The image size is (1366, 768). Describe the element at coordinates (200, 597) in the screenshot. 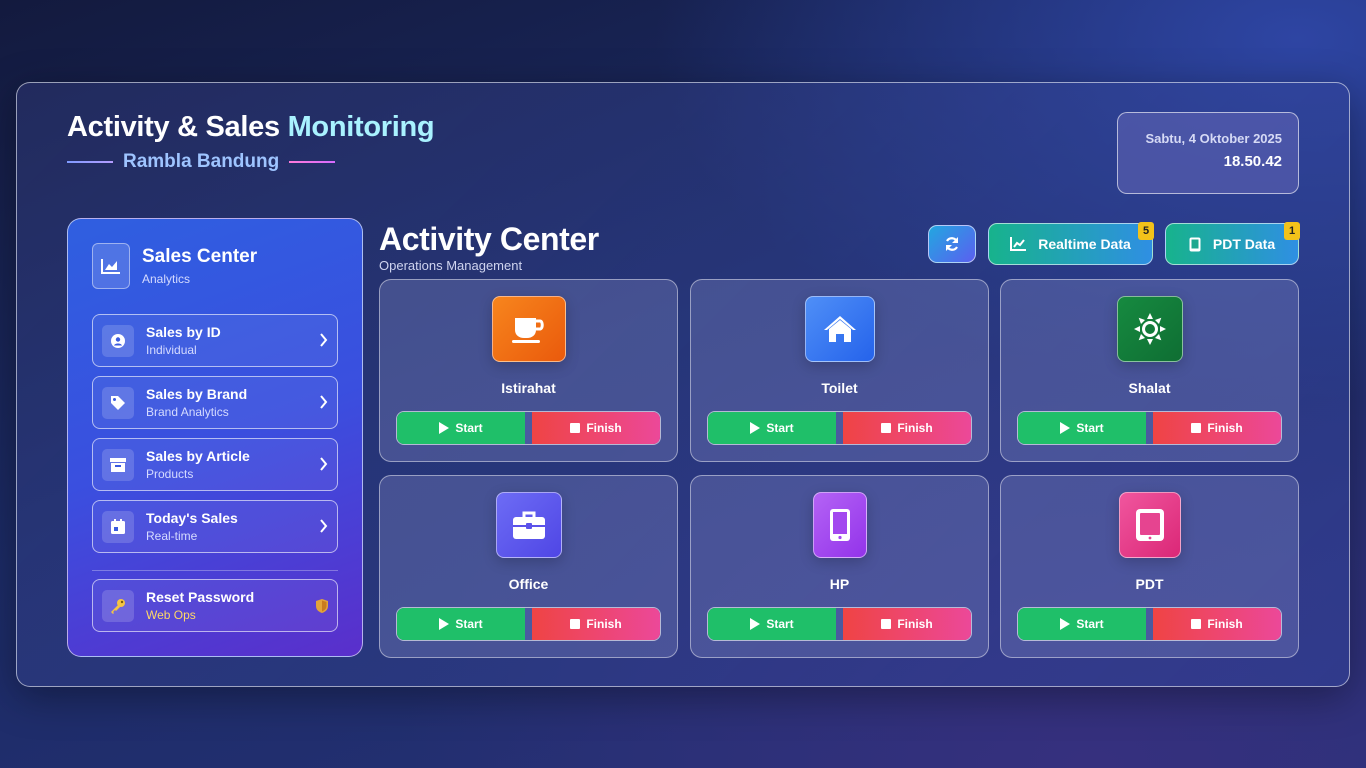

I see `sidebar-item-label: Reset Password` at that location.